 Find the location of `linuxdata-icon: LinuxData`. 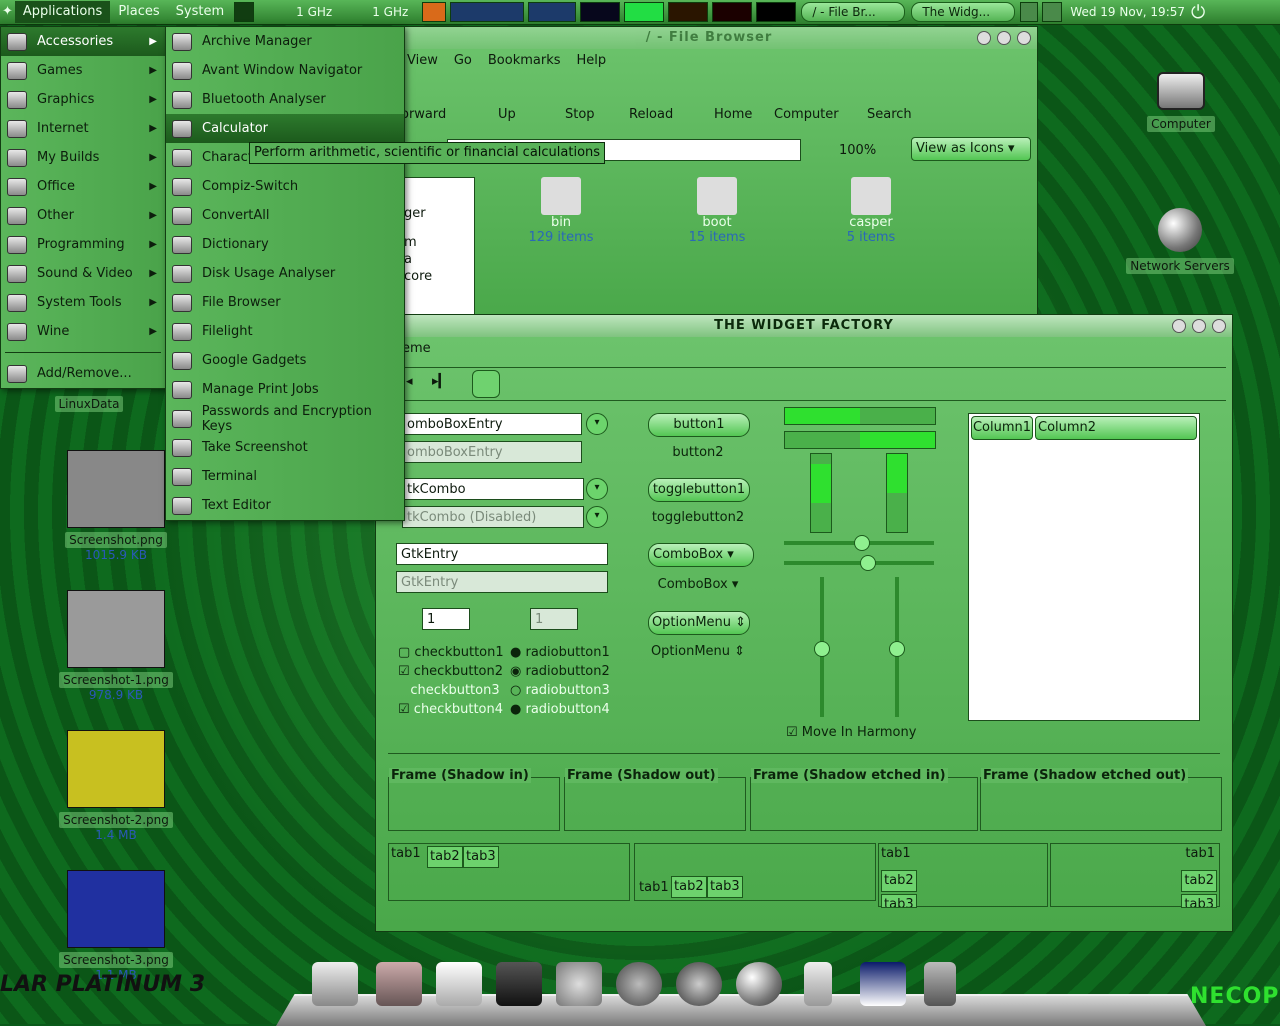

linuxdata-icon: LinuxData is located at coordinates (89, 404).